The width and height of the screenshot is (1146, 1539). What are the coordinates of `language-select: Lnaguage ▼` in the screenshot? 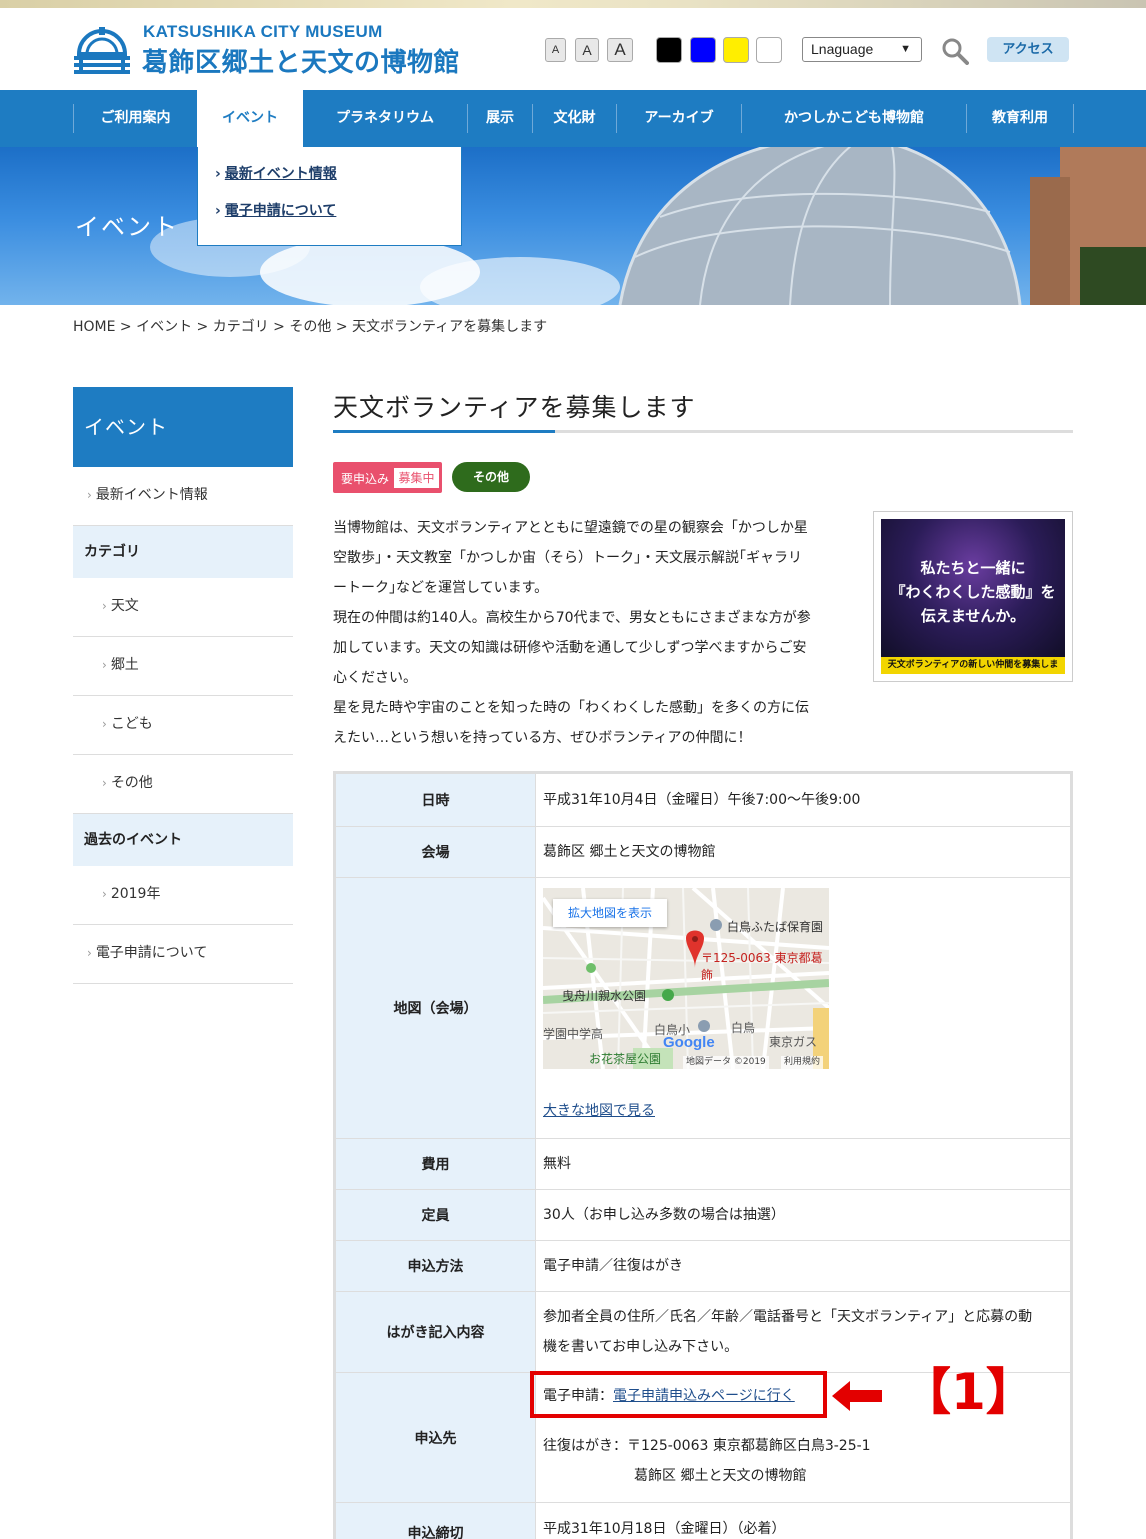 It's located at (862, 49).